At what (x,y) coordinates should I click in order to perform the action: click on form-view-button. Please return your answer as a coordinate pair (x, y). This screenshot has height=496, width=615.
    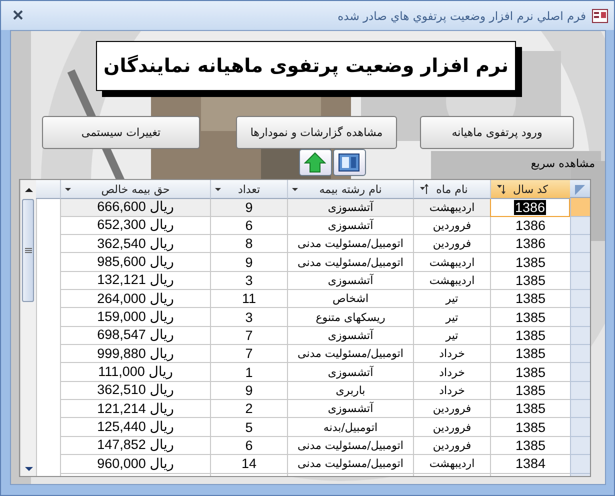
    Looking at the image, I should click on (349, 162).